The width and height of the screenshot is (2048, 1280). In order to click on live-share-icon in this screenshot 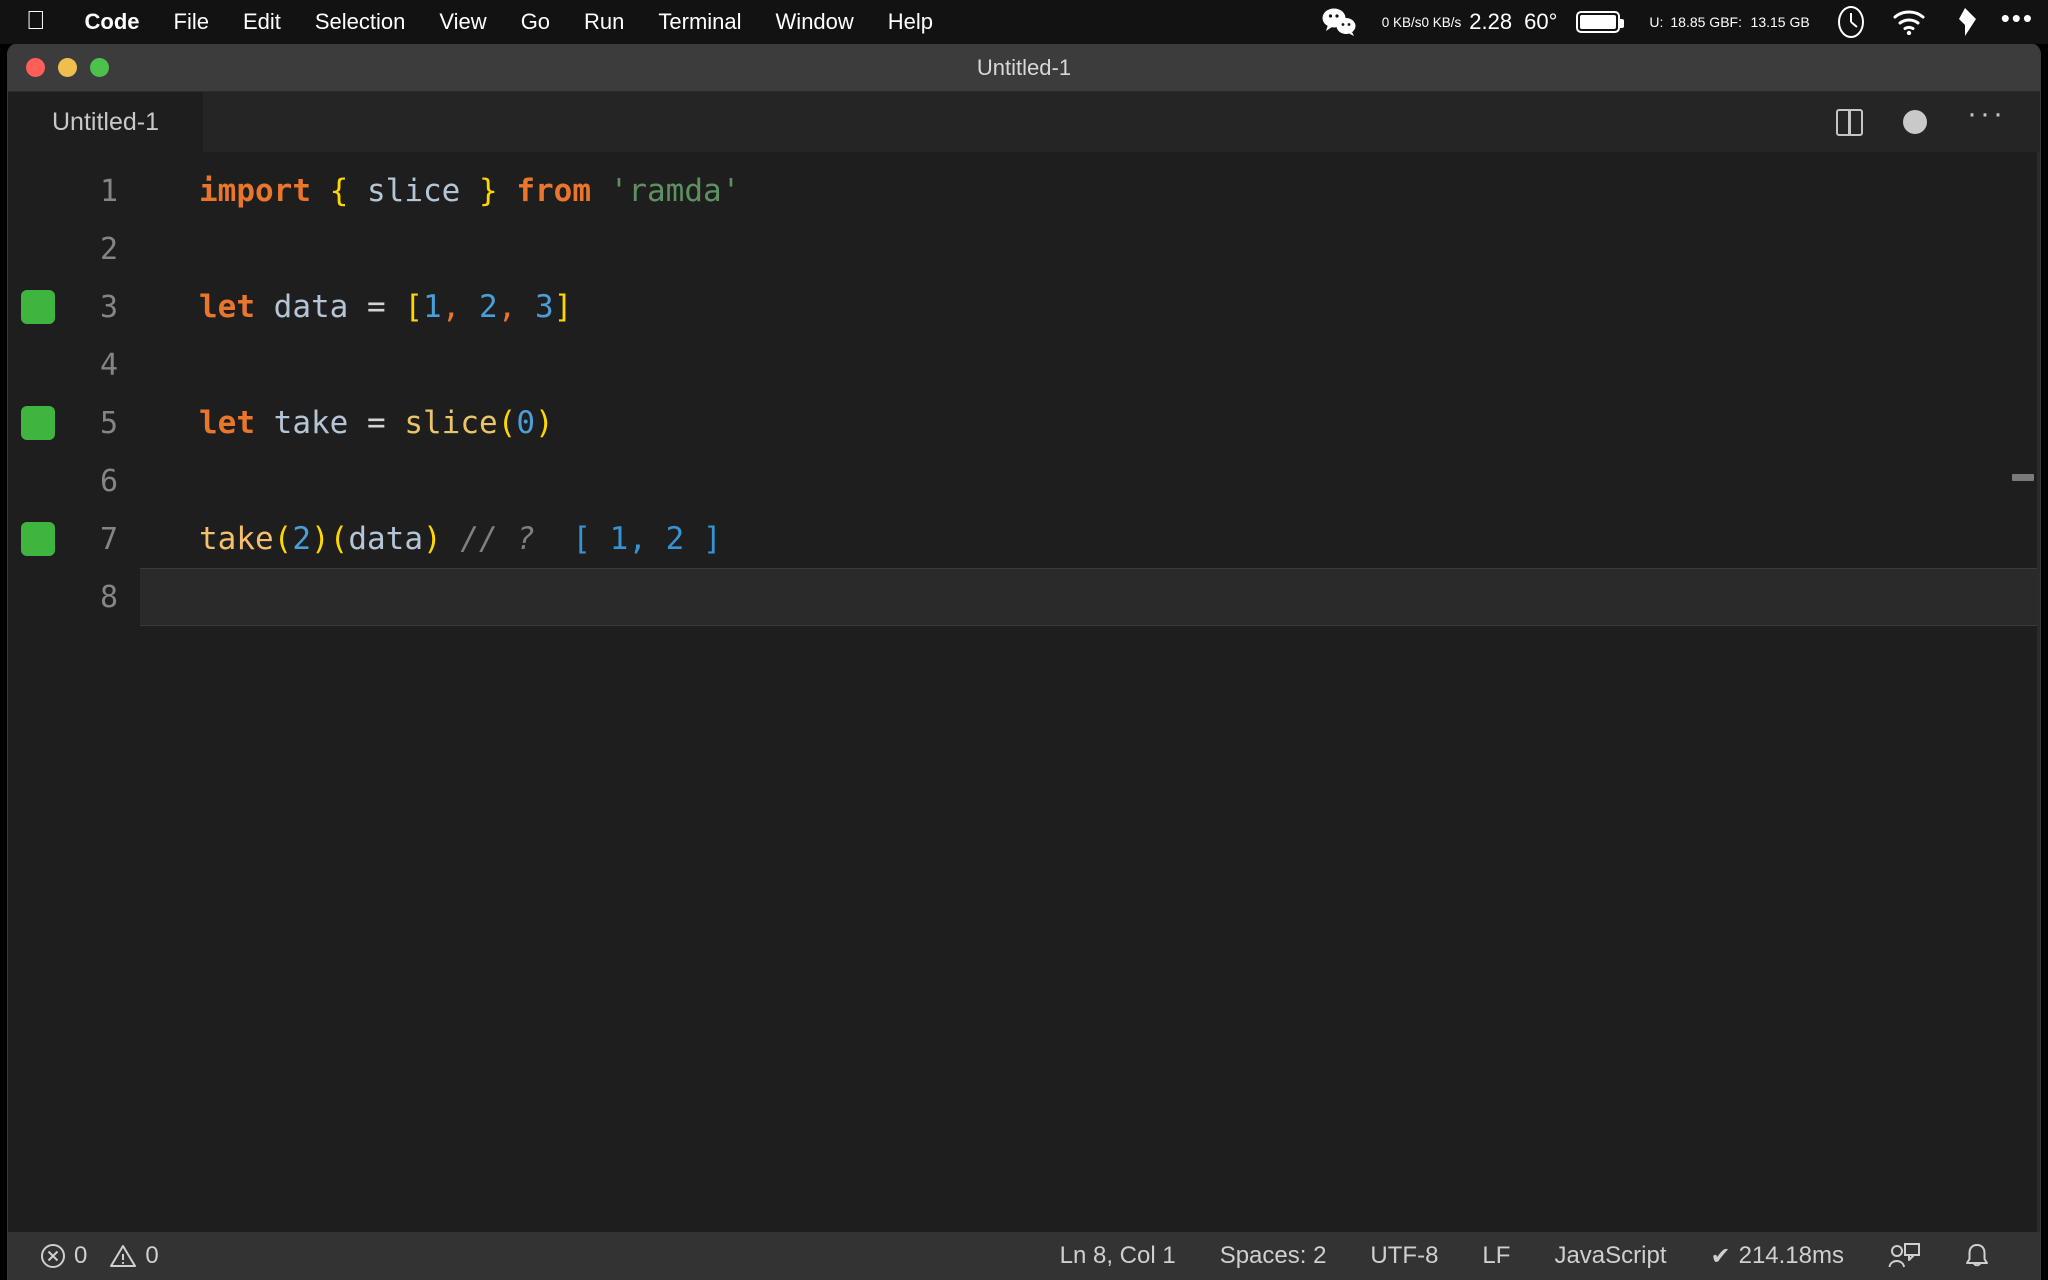, I will do `click(1904, 1256)`.